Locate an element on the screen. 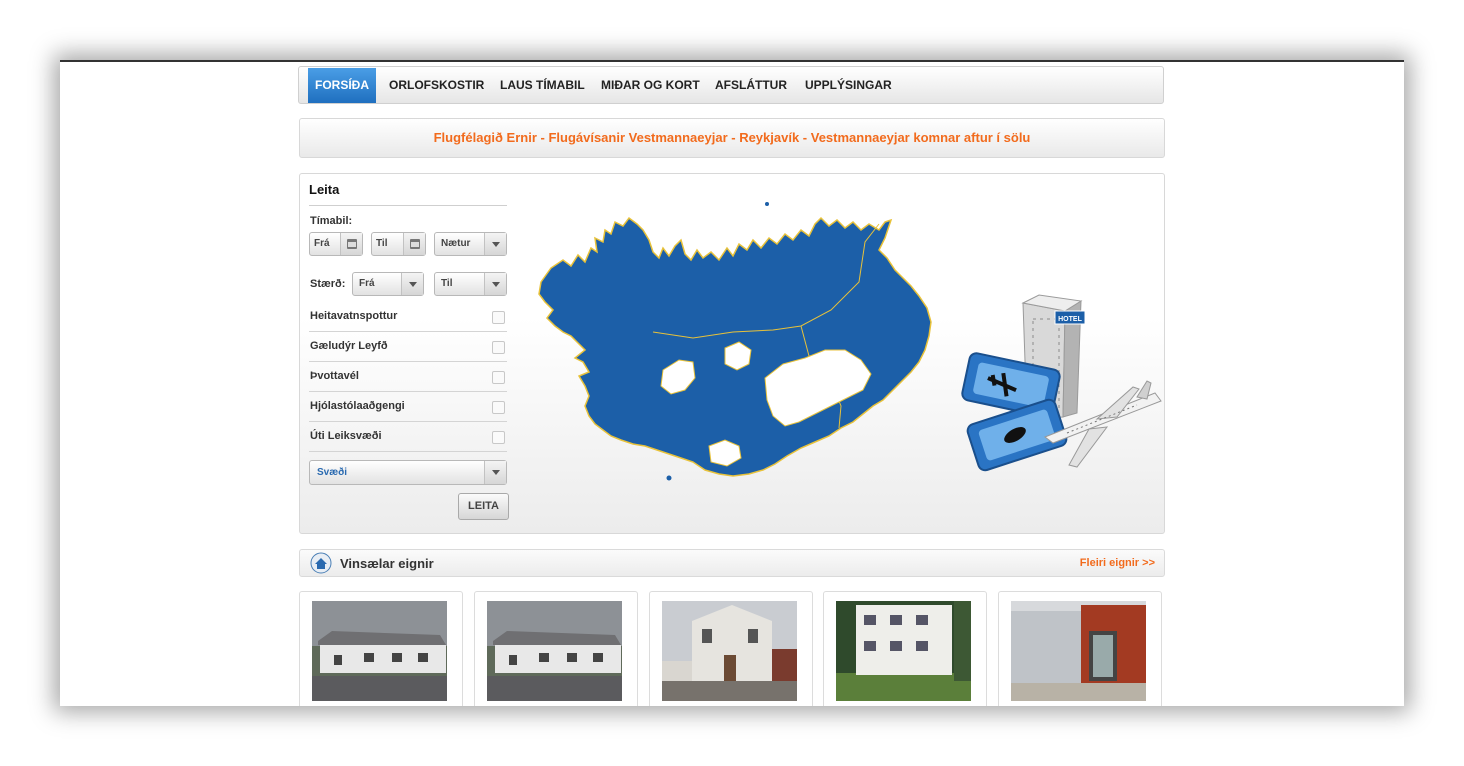 The image size is (1464, 766). filter-label: Hjólastólaaðgengi is located at coordinates (357, 406).